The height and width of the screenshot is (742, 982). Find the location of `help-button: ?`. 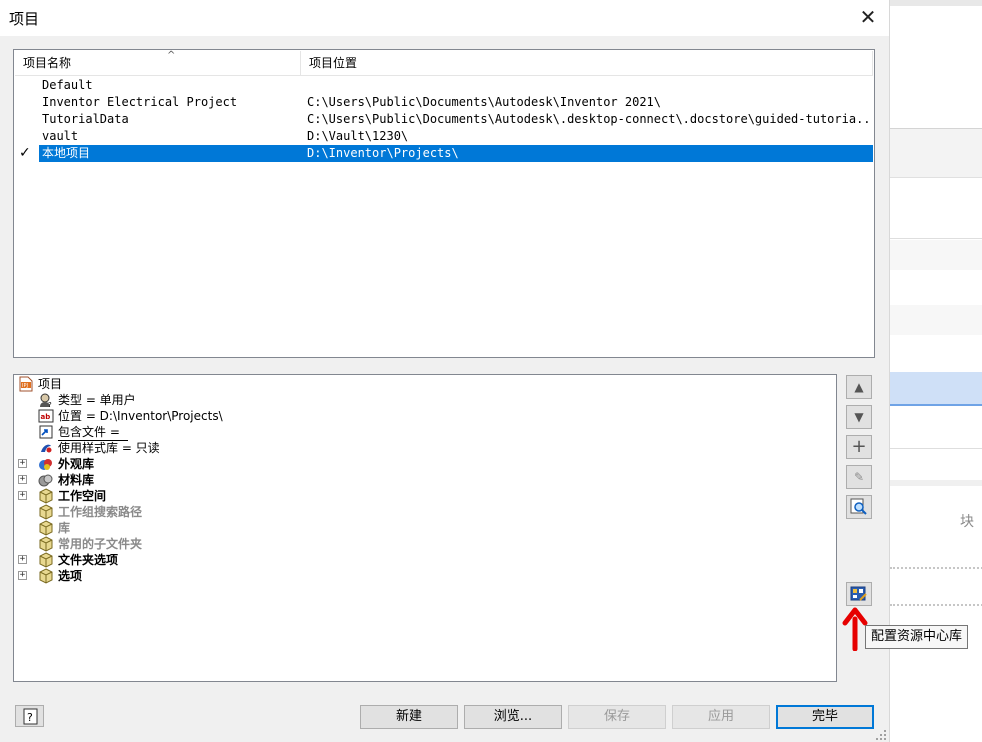

help-button: ? is located at coordinates (29, 716).